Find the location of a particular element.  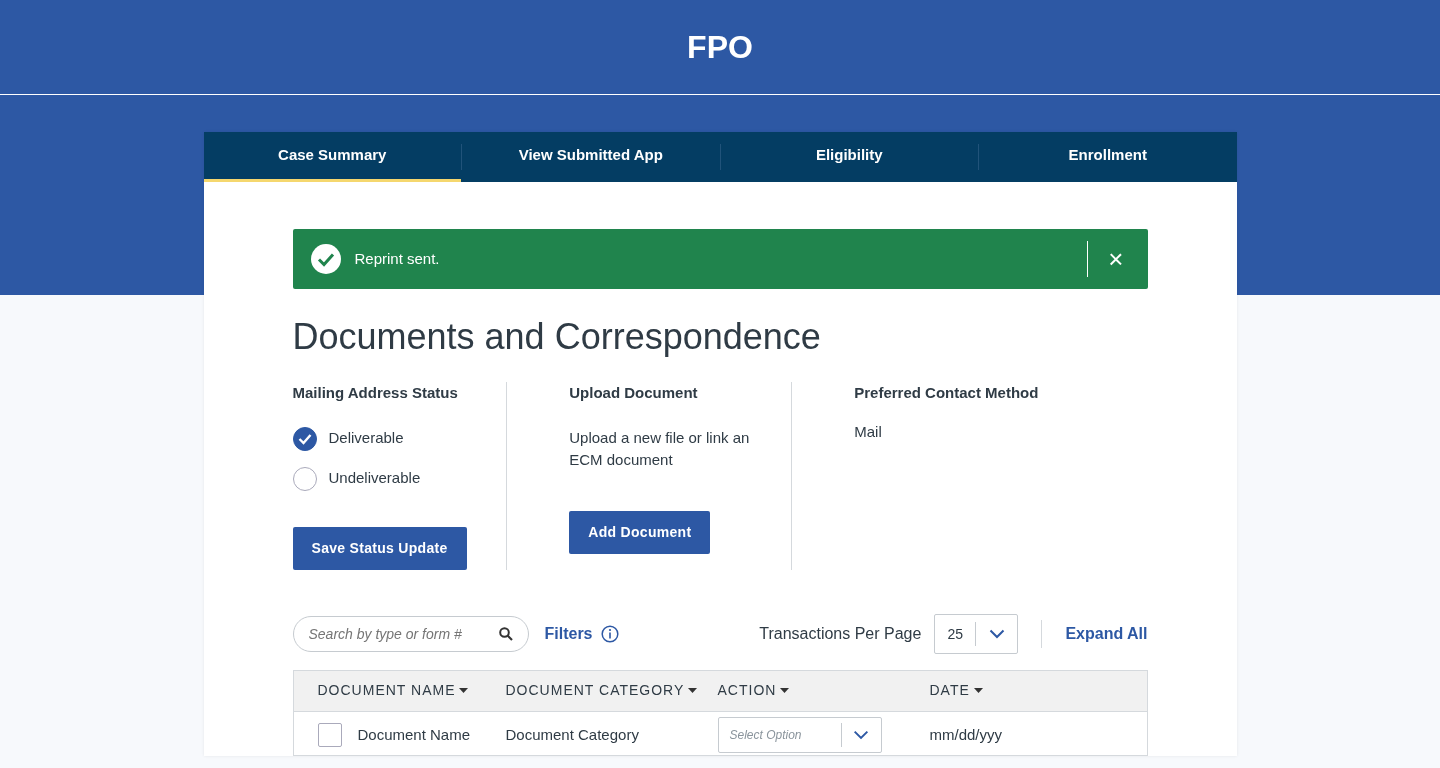

tab: Case Summary is located at coordinates (332, 157).